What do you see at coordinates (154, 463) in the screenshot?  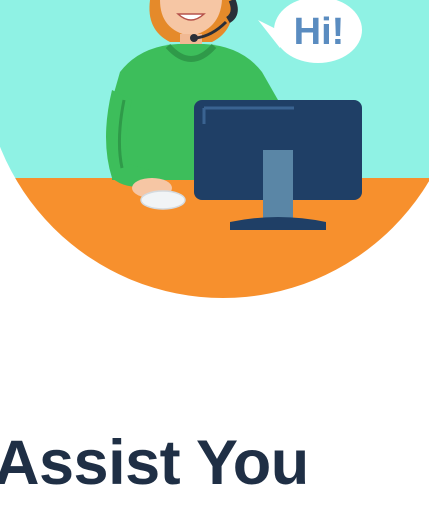 I see `page-heading: Assist You` at bounding box center [154, 463].